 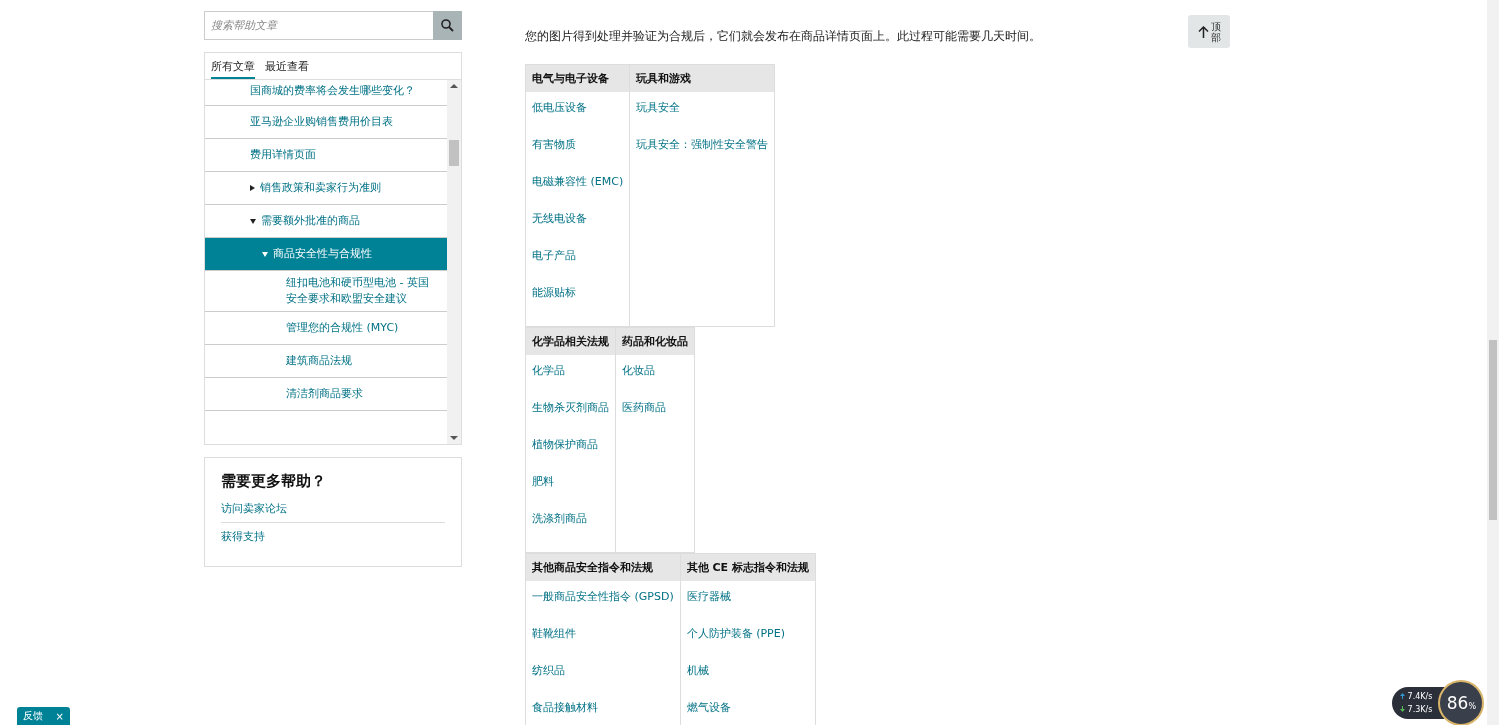 I want to click on help-link: 访问卖家论坛, so click(x=333, y=508).